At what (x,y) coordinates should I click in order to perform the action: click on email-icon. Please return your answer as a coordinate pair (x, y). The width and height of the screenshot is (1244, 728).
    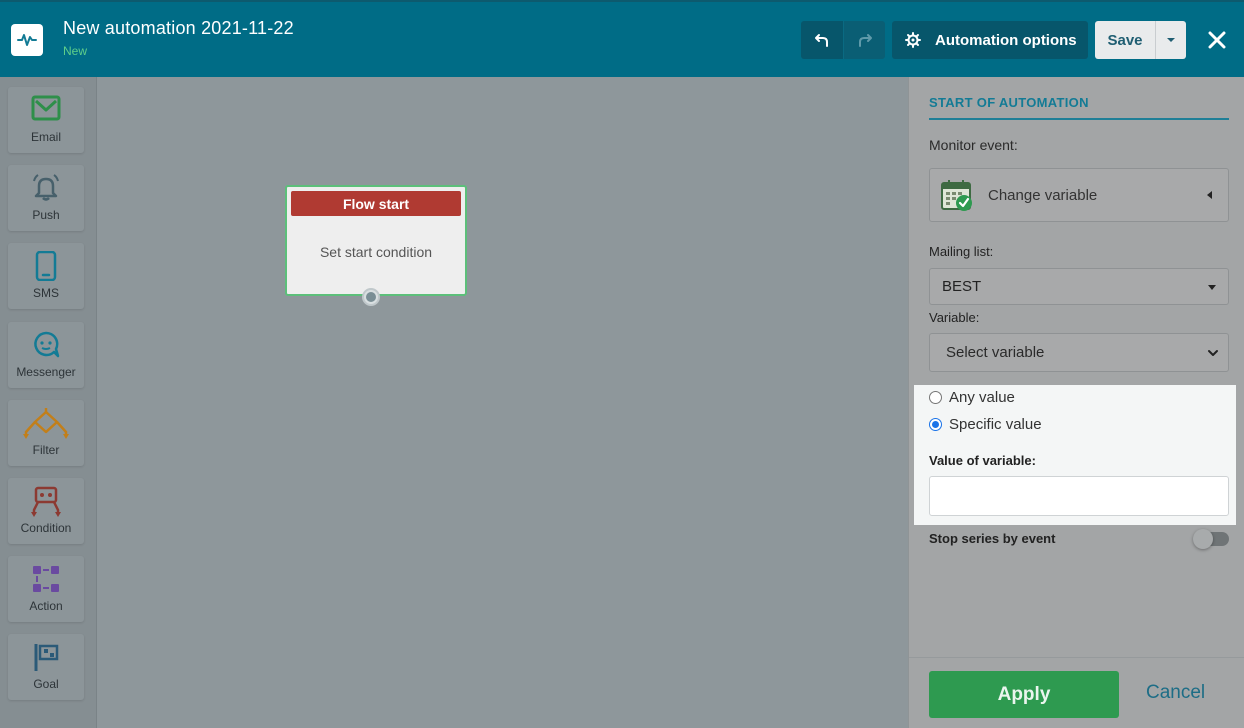
    Looking at the image, I should click on (46, 108).